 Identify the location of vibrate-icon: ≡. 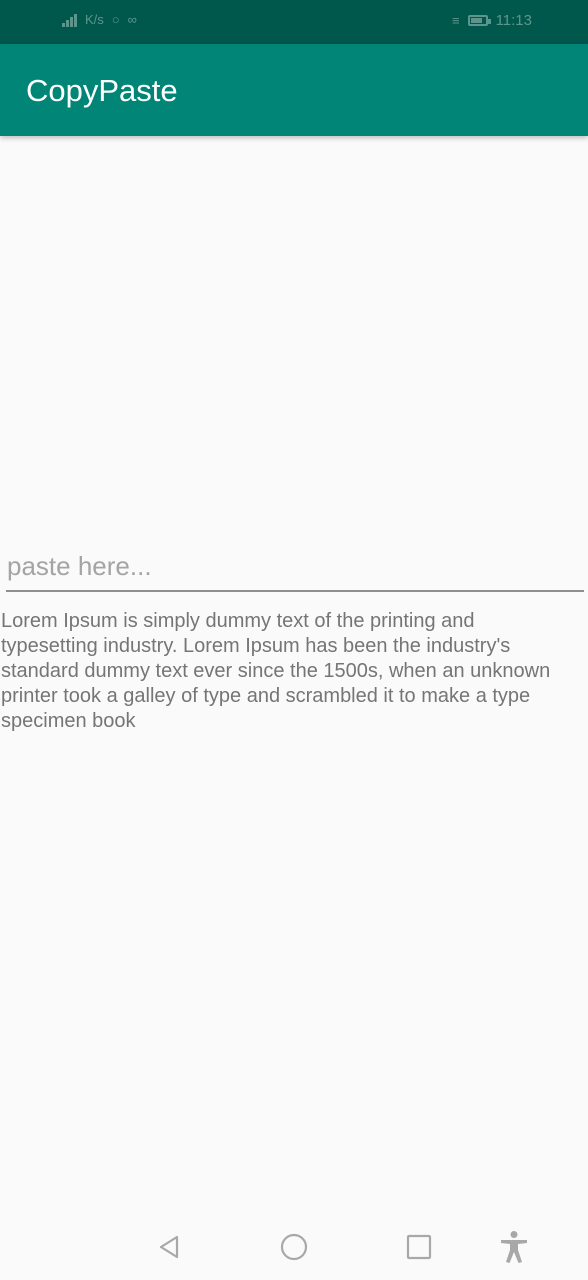
(455, 20).